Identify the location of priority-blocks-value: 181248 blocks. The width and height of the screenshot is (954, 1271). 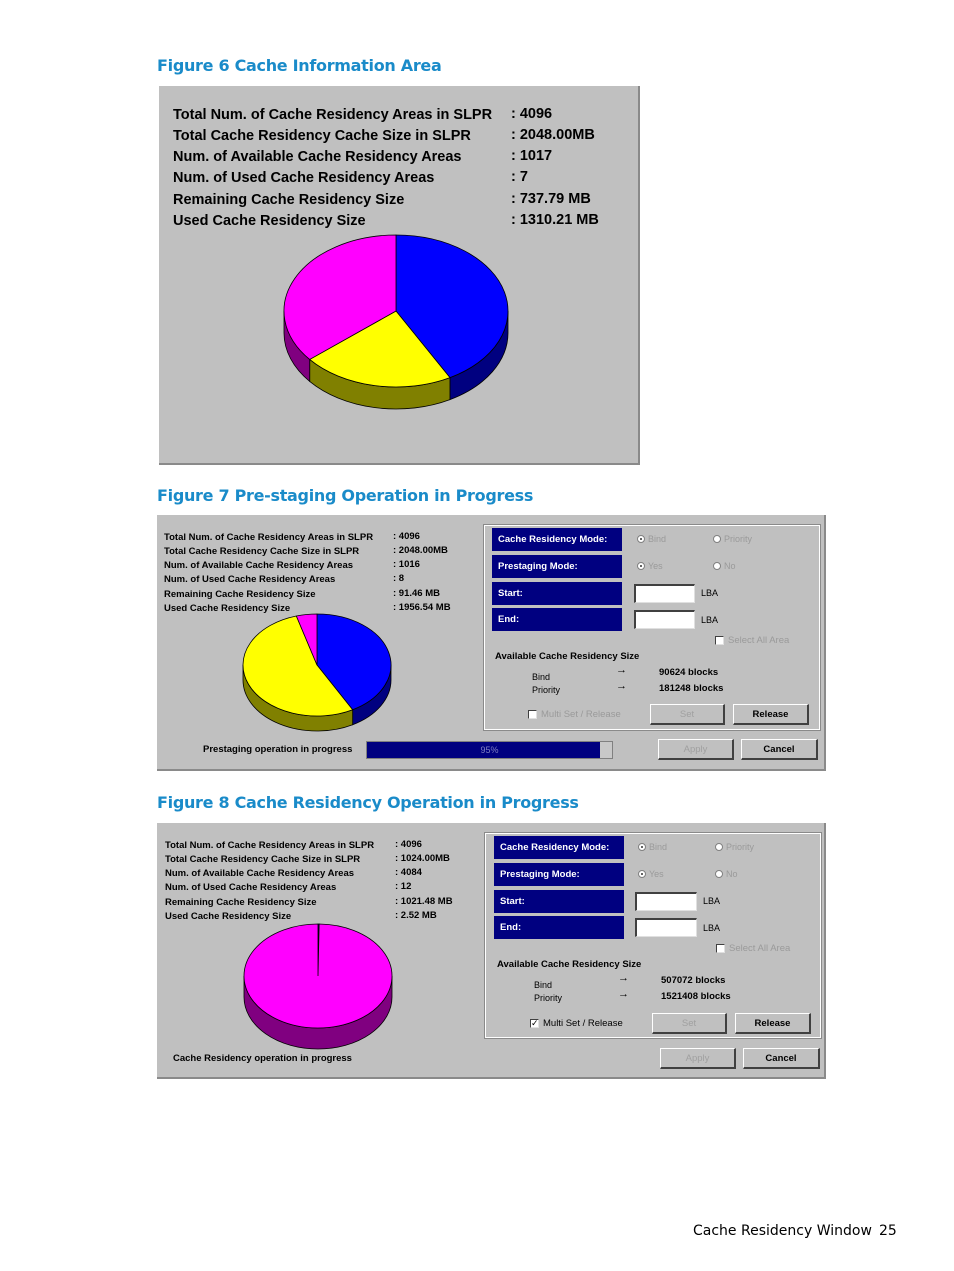
(691, 688).